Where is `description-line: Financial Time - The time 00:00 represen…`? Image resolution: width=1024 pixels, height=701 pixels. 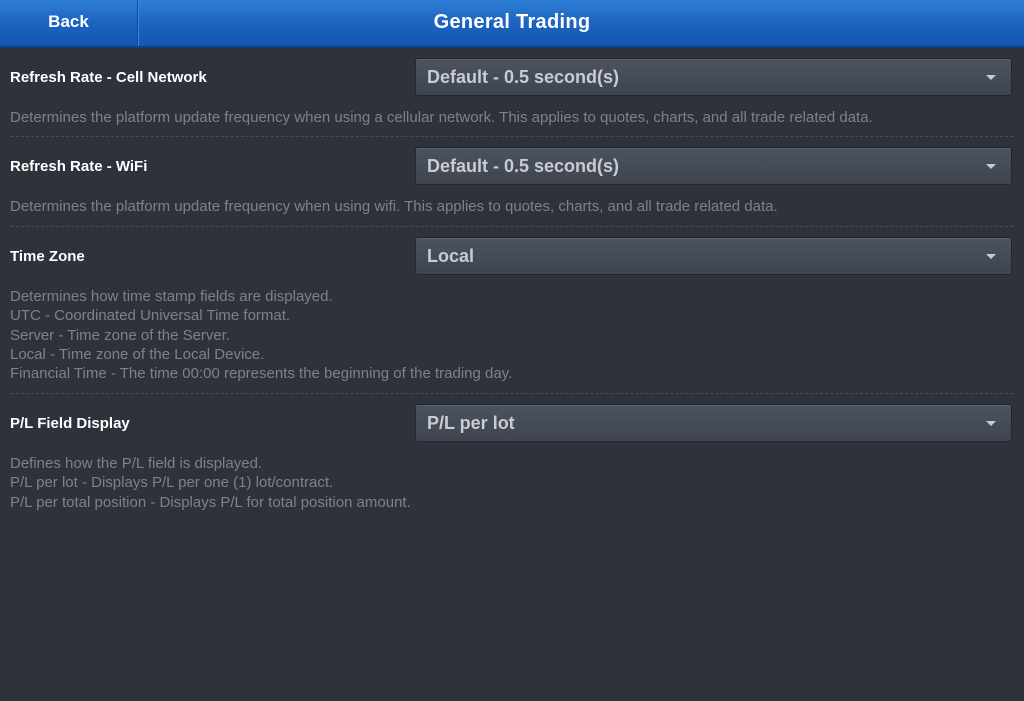 description-line: Financial Time - The time 00:00 represen… is located at coordinates (261, 374).